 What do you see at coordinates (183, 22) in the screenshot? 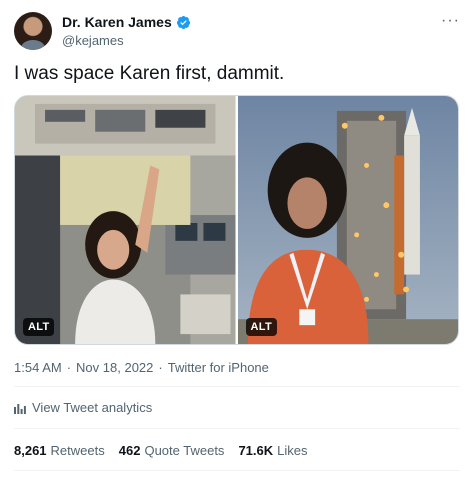
I see `verified-badge-icon` at bounding box center [183, 22].